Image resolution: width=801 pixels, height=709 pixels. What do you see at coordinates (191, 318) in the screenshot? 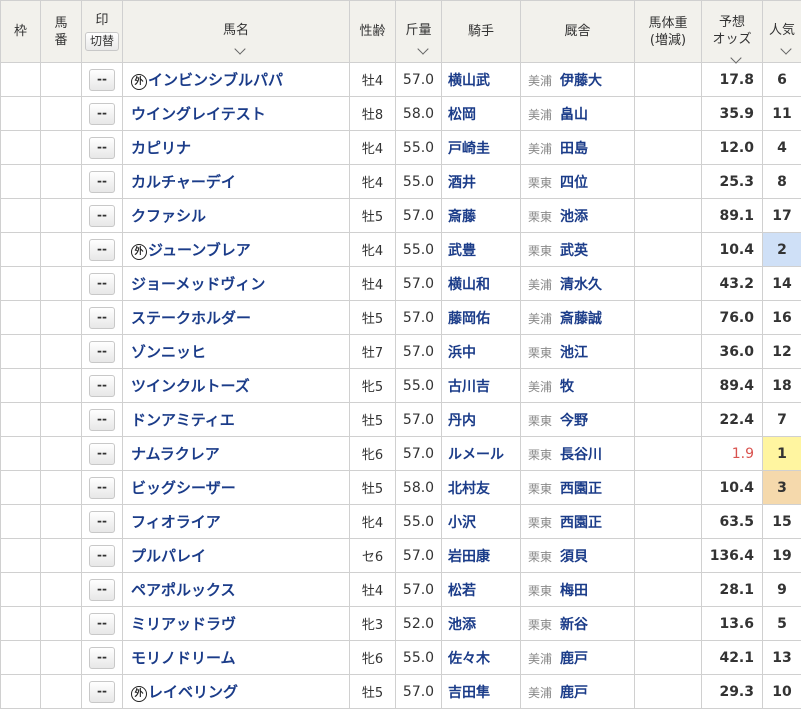
I see `horse-name-link: ステークホルダー` at bounding box center [191, 318].